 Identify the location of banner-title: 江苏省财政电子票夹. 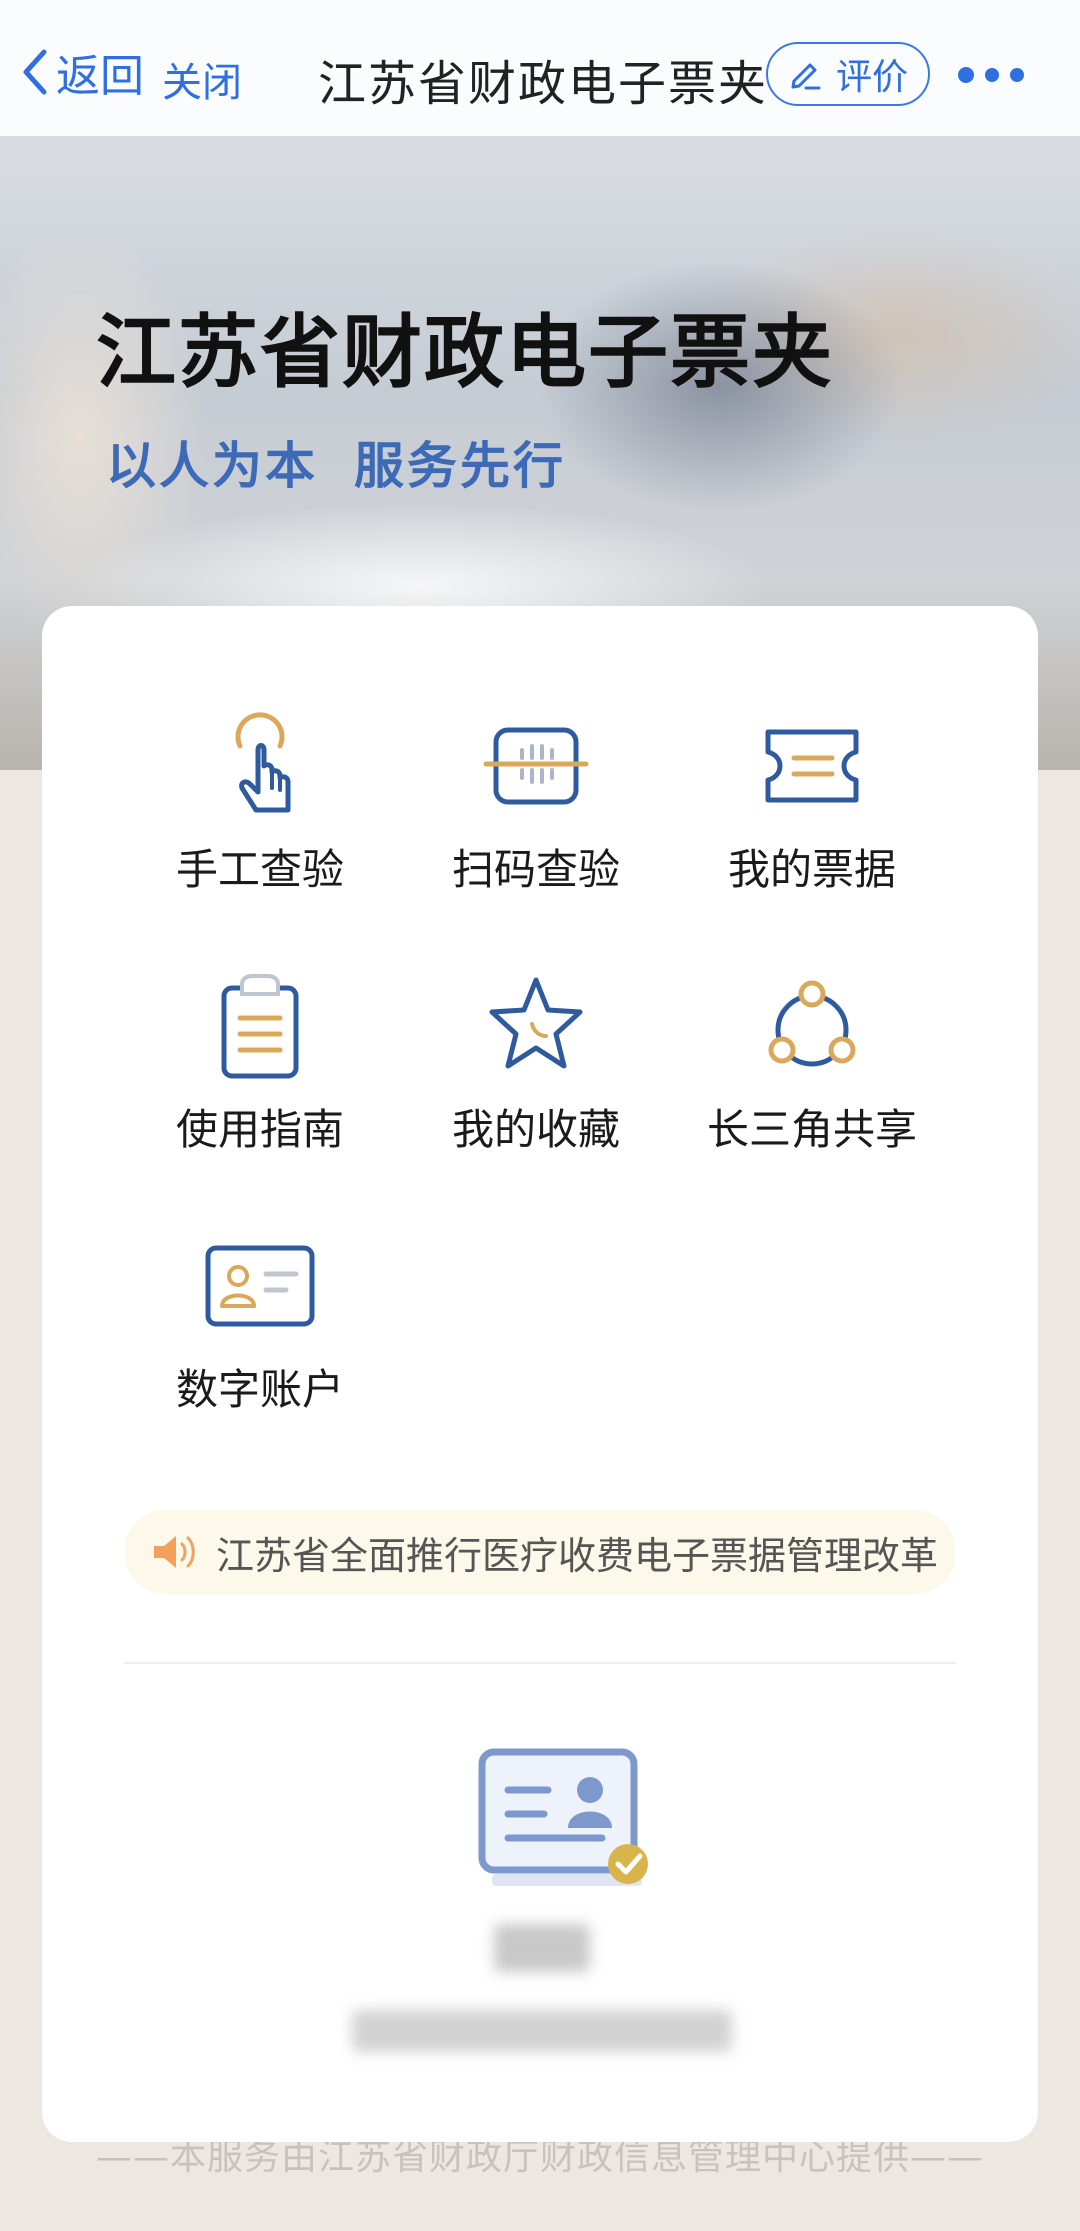
(465, 352).